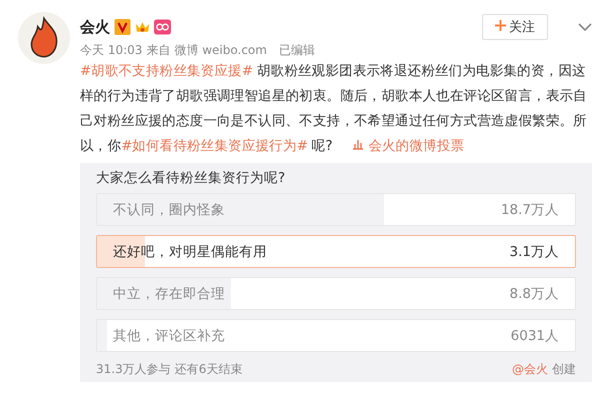  Describe the element at coordinates (220, 50) in the screenshot. I see `source-link: 微博 weibo.com` at that location.